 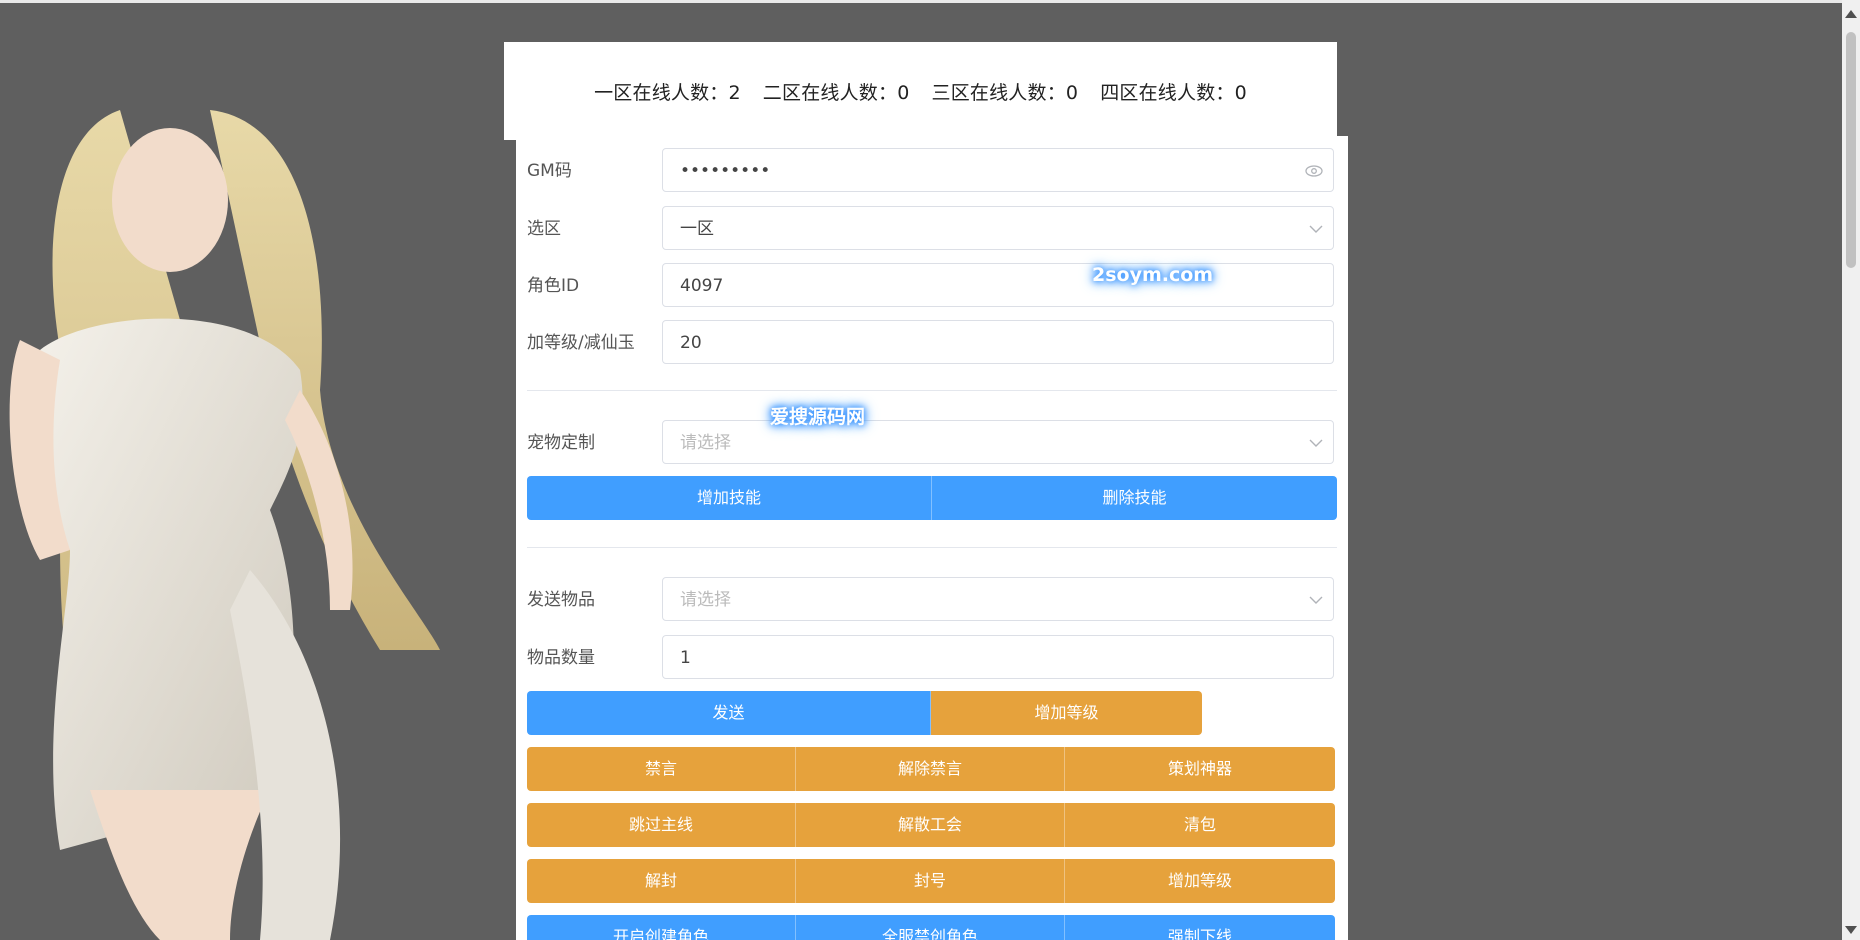 I want to click on role-id-value: 4097, so click(x=702, y=286).